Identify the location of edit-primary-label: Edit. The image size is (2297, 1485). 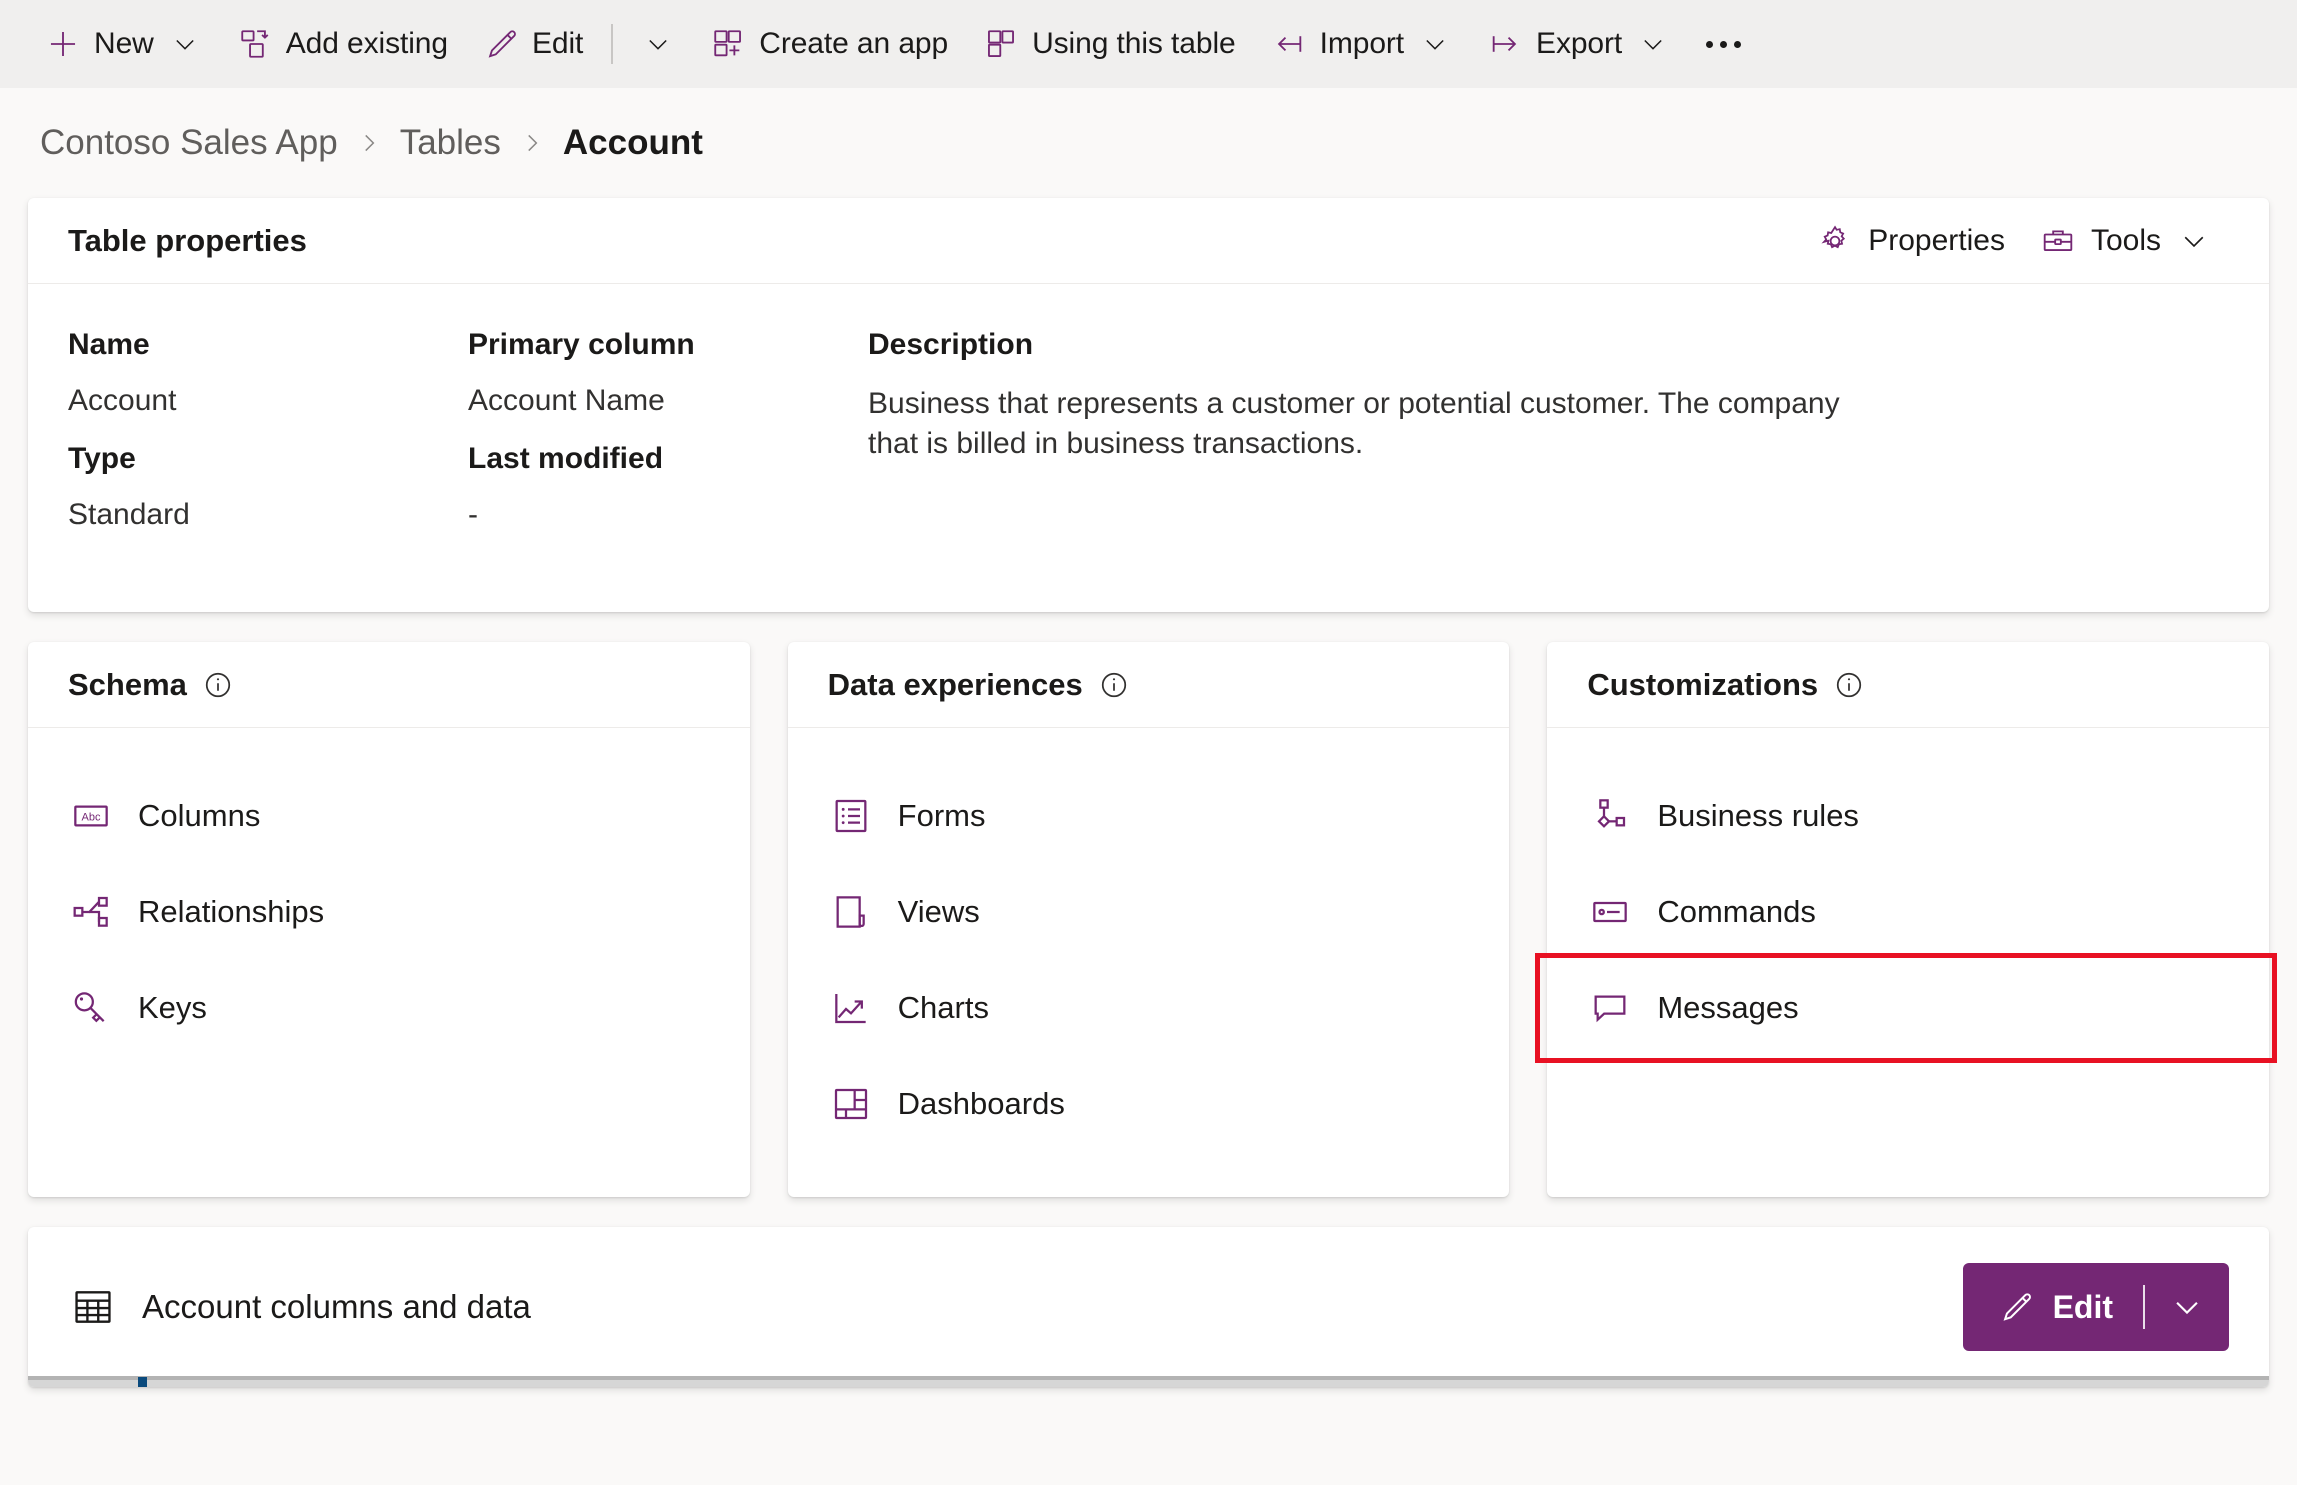
(2082, 1306).